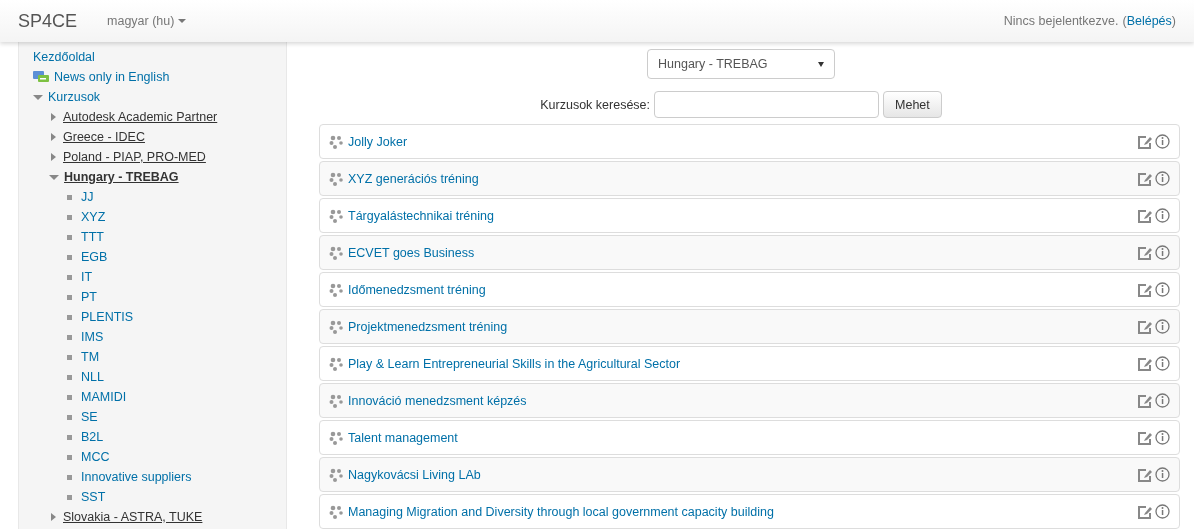  Describe the element at coordinates (89, 297) in the screenshot. I see `course-link: PT` at that location.